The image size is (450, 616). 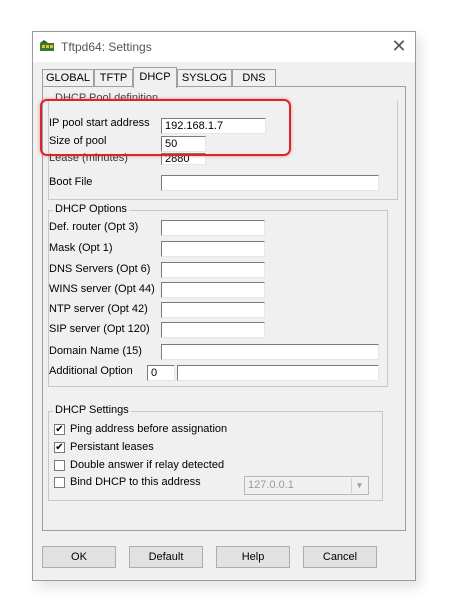 I want to click on double-answer-checkbox, so click(x=59, y=465).